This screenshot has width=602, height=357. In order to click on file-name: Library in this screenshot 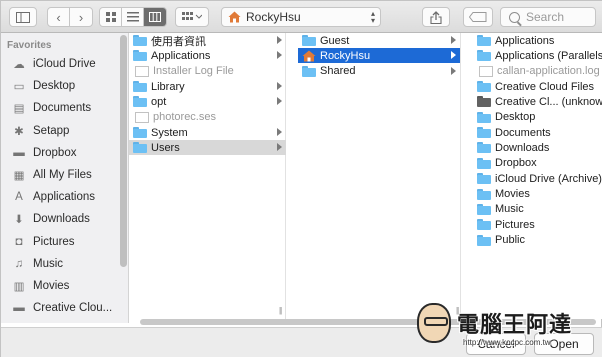, I will do `click(168, 86)`.